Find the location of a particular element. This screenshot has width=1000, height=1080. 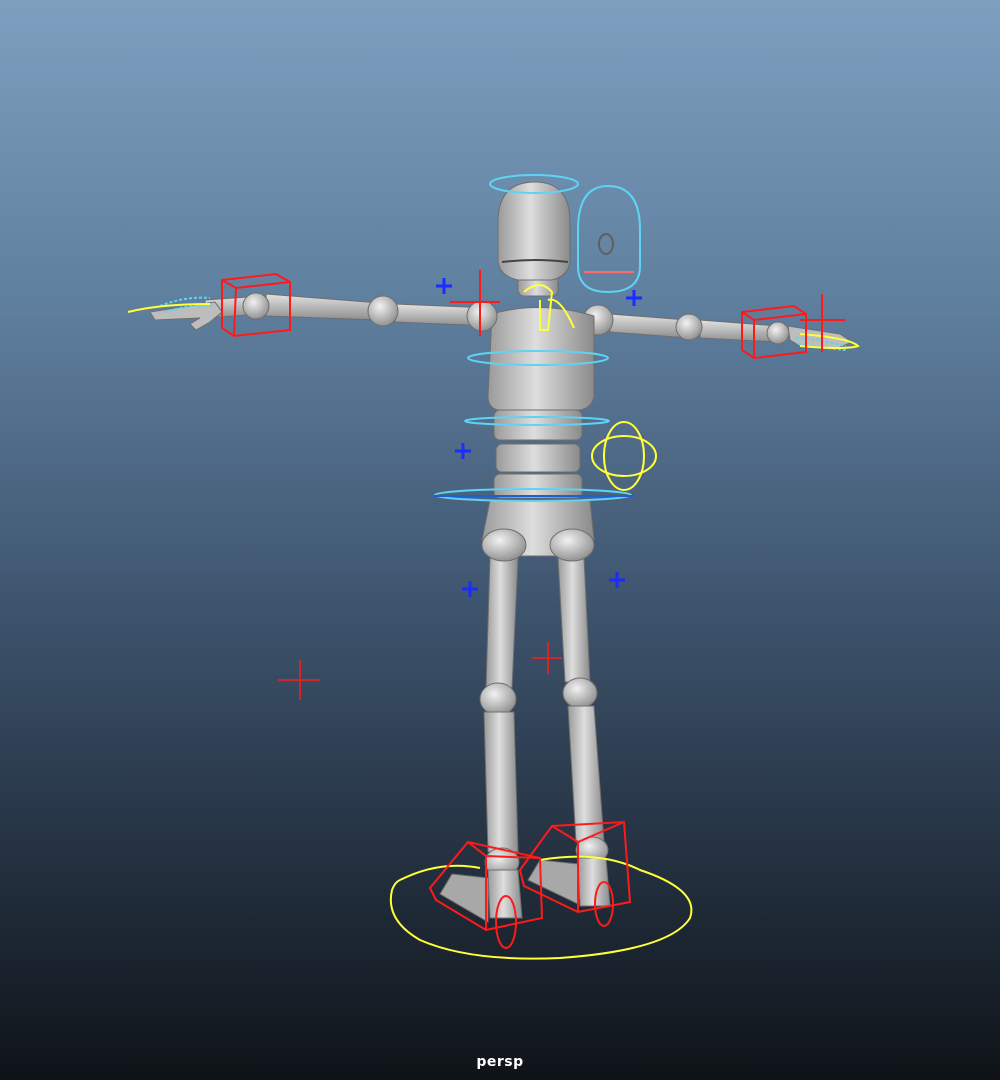

left-knee-pole-icon is located at coordinates (299, 680).